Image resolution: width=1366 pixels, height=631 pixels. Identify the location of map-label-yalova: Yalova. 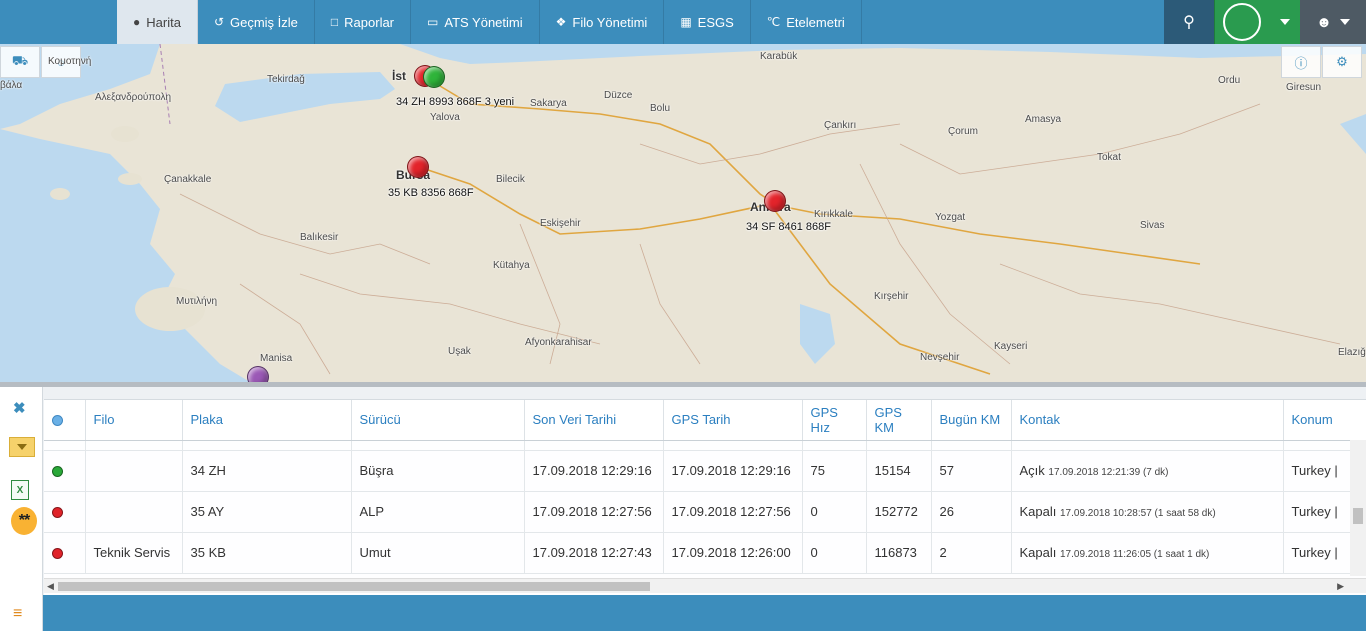
(445, 117).